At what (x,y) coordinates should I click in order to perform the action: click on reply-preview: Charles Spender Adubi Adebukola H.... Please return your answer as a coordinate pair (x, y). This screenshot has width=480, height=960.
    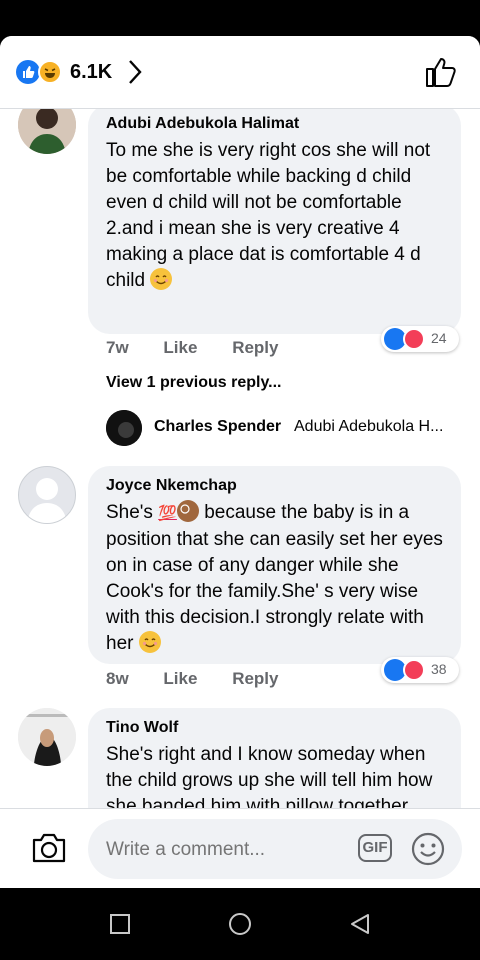
    Looking at the image, I should click on (286, 428).